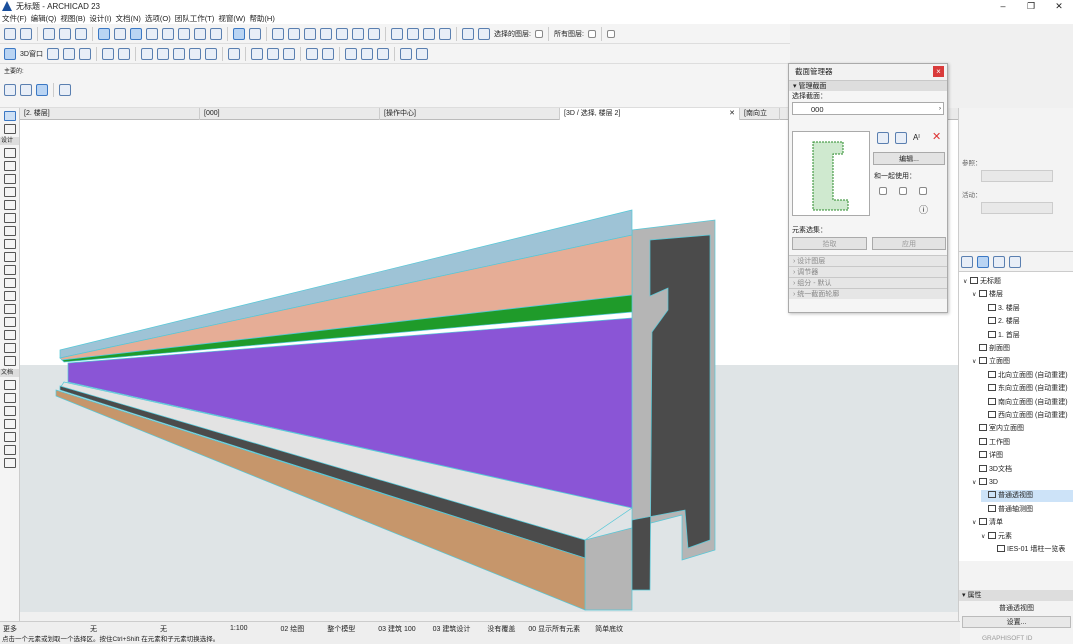 This screenshot has width=1073, height=644. Describe the element at coordinates (868, 260) in the screenshot. I see `design-layers-section: › 设计图层` at that location.